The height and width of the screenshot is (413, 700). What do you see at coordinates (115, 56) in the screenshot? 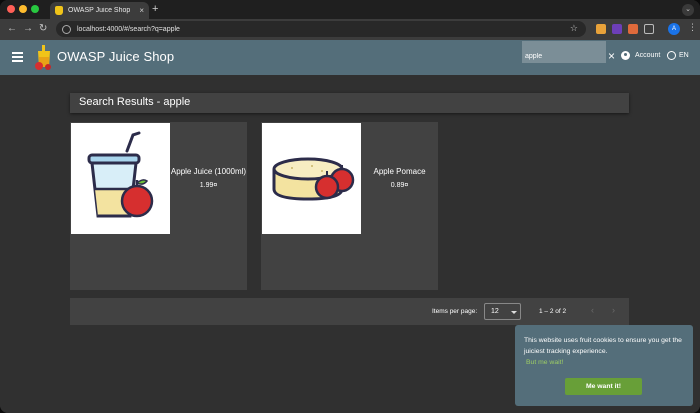
I see `app-title: OWASP Juice Shop` at bounding box center [115, 56].